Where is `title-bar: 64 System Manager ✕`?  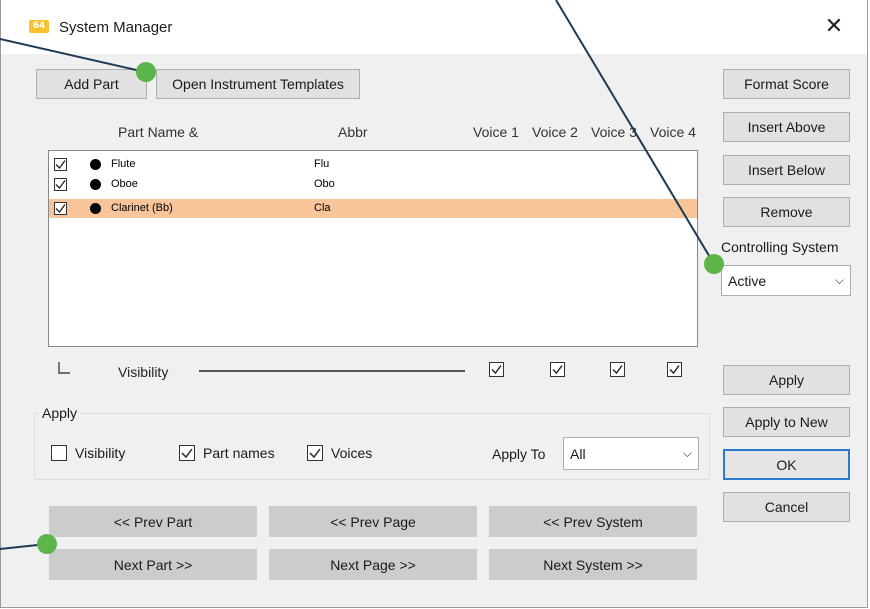
title-bar: 64 System Manager ✕ is located at coordinates (434, 27).